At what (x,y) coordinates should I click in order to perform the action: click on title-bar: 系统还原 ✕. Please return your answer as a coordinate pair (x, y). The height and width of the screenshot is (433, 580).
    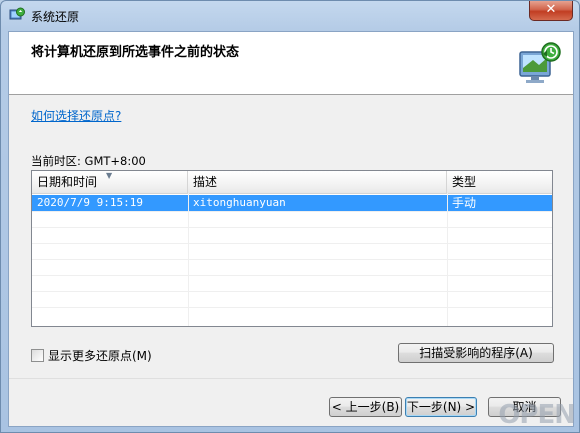
    Looking at the image, I should click on (290, 16).